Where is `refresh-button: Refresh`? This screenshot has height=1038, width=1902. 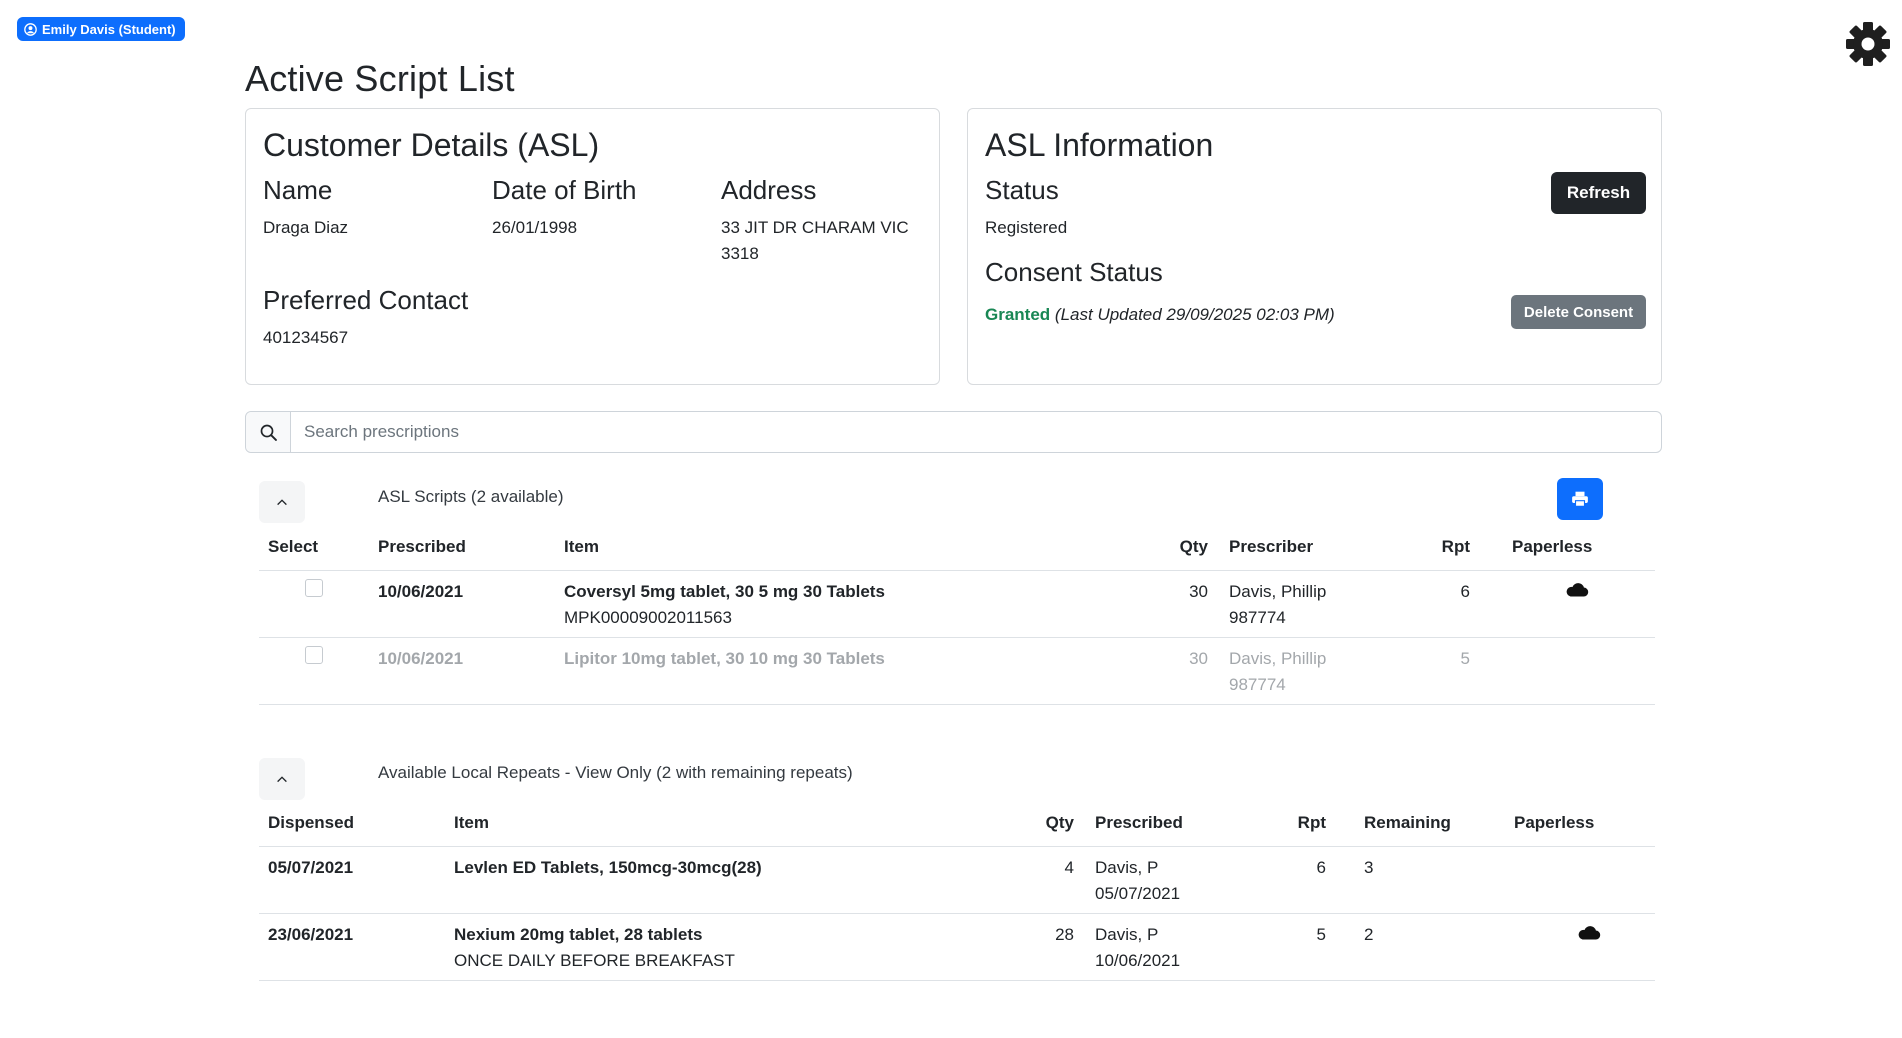 refresh-button: Refresh is located at coordinates (1598, 193).